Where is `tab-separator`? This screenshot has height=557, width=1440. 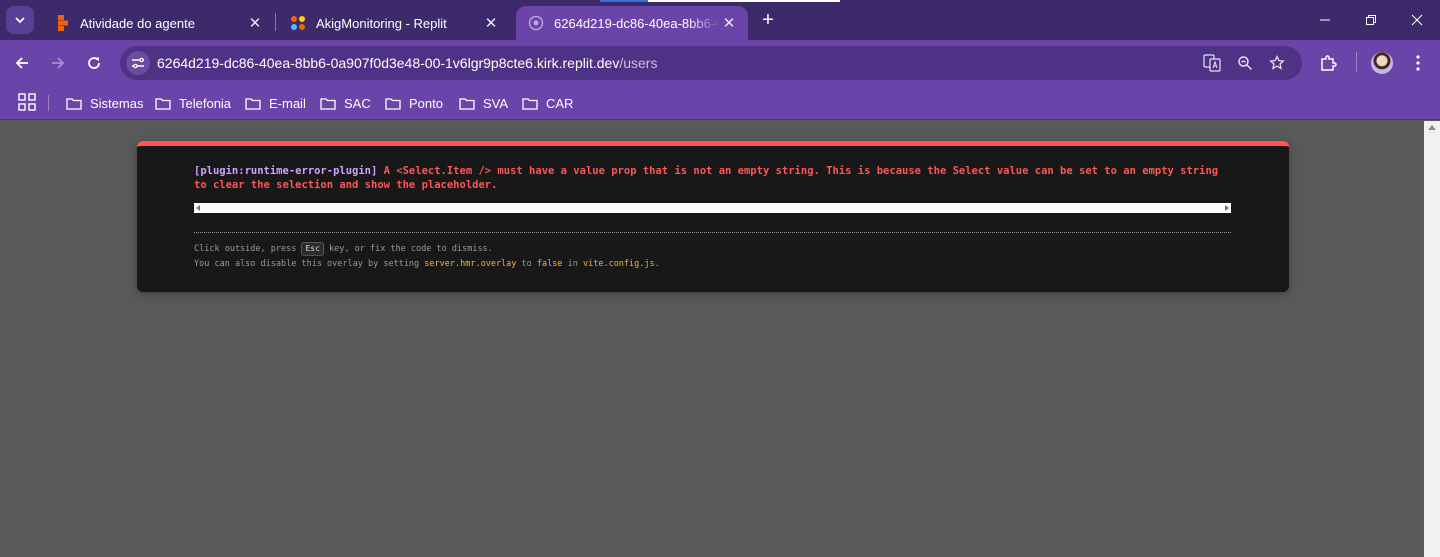 tab-separator is located at coordinates (275, 22).